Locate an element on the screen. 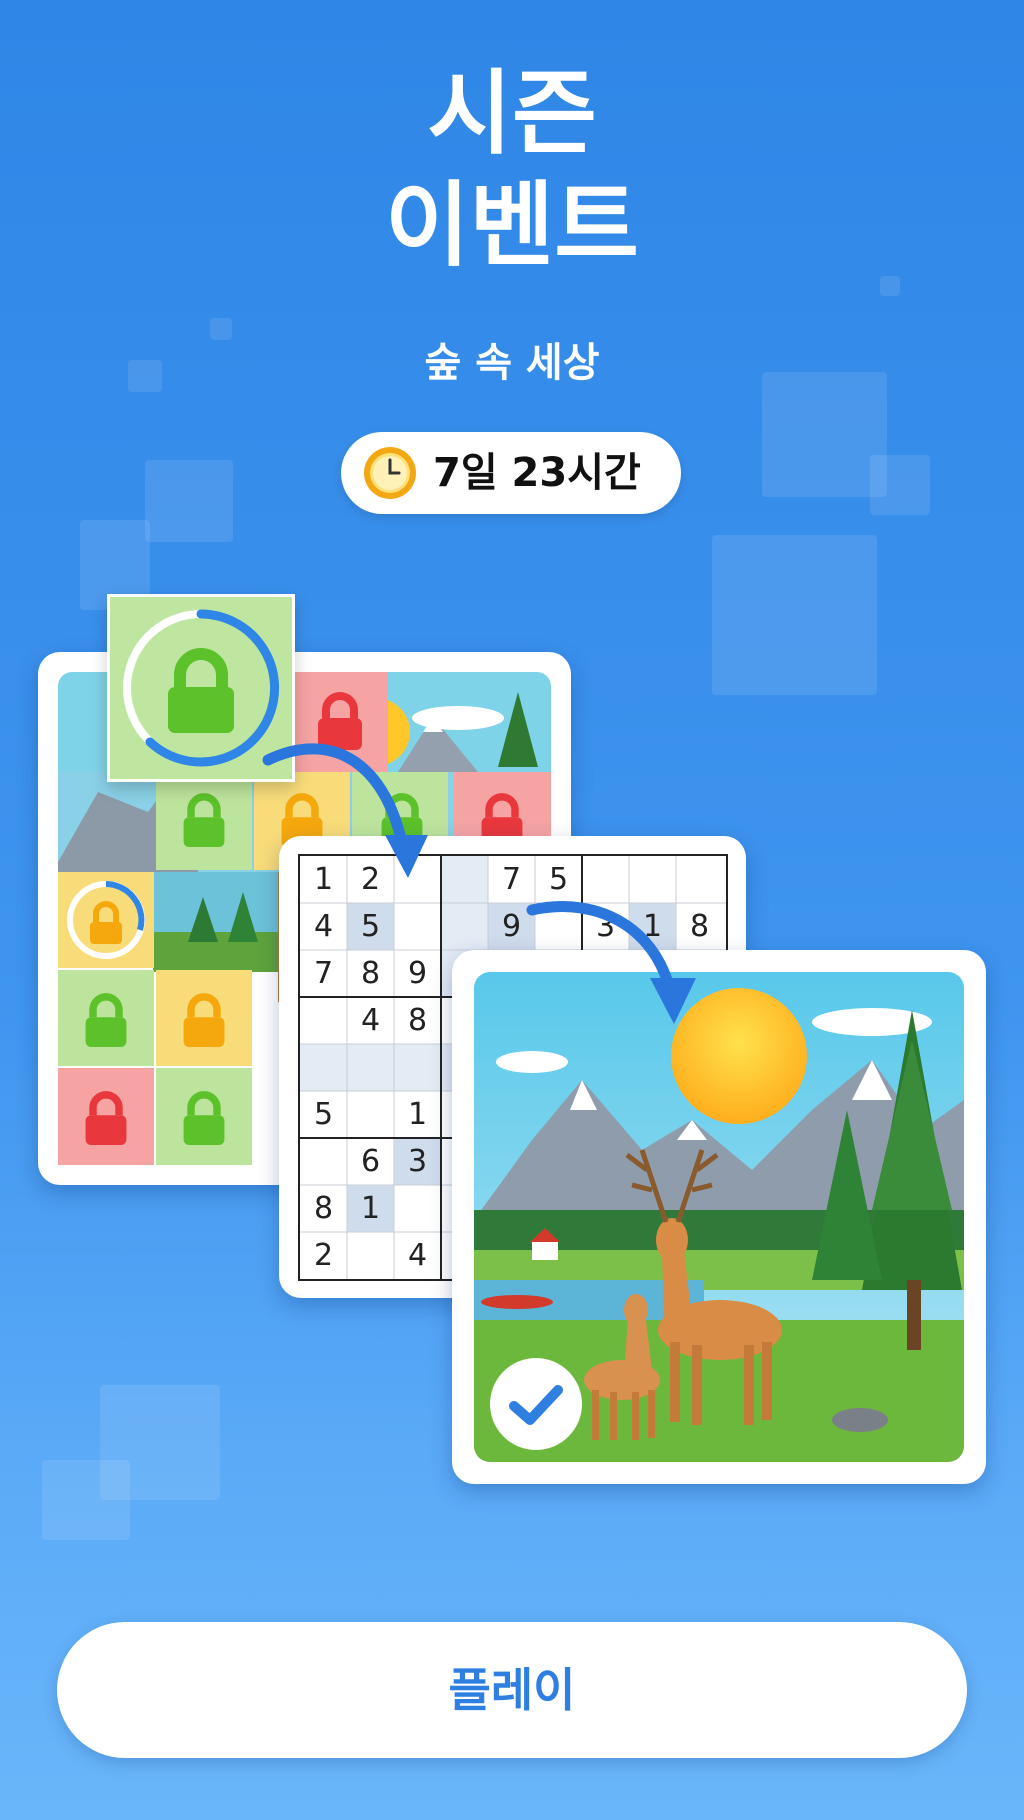 Image resolution: width=1024 pixels, height=1820 pixels. highlighted-lock-tile is located at coordinates (201, 688).